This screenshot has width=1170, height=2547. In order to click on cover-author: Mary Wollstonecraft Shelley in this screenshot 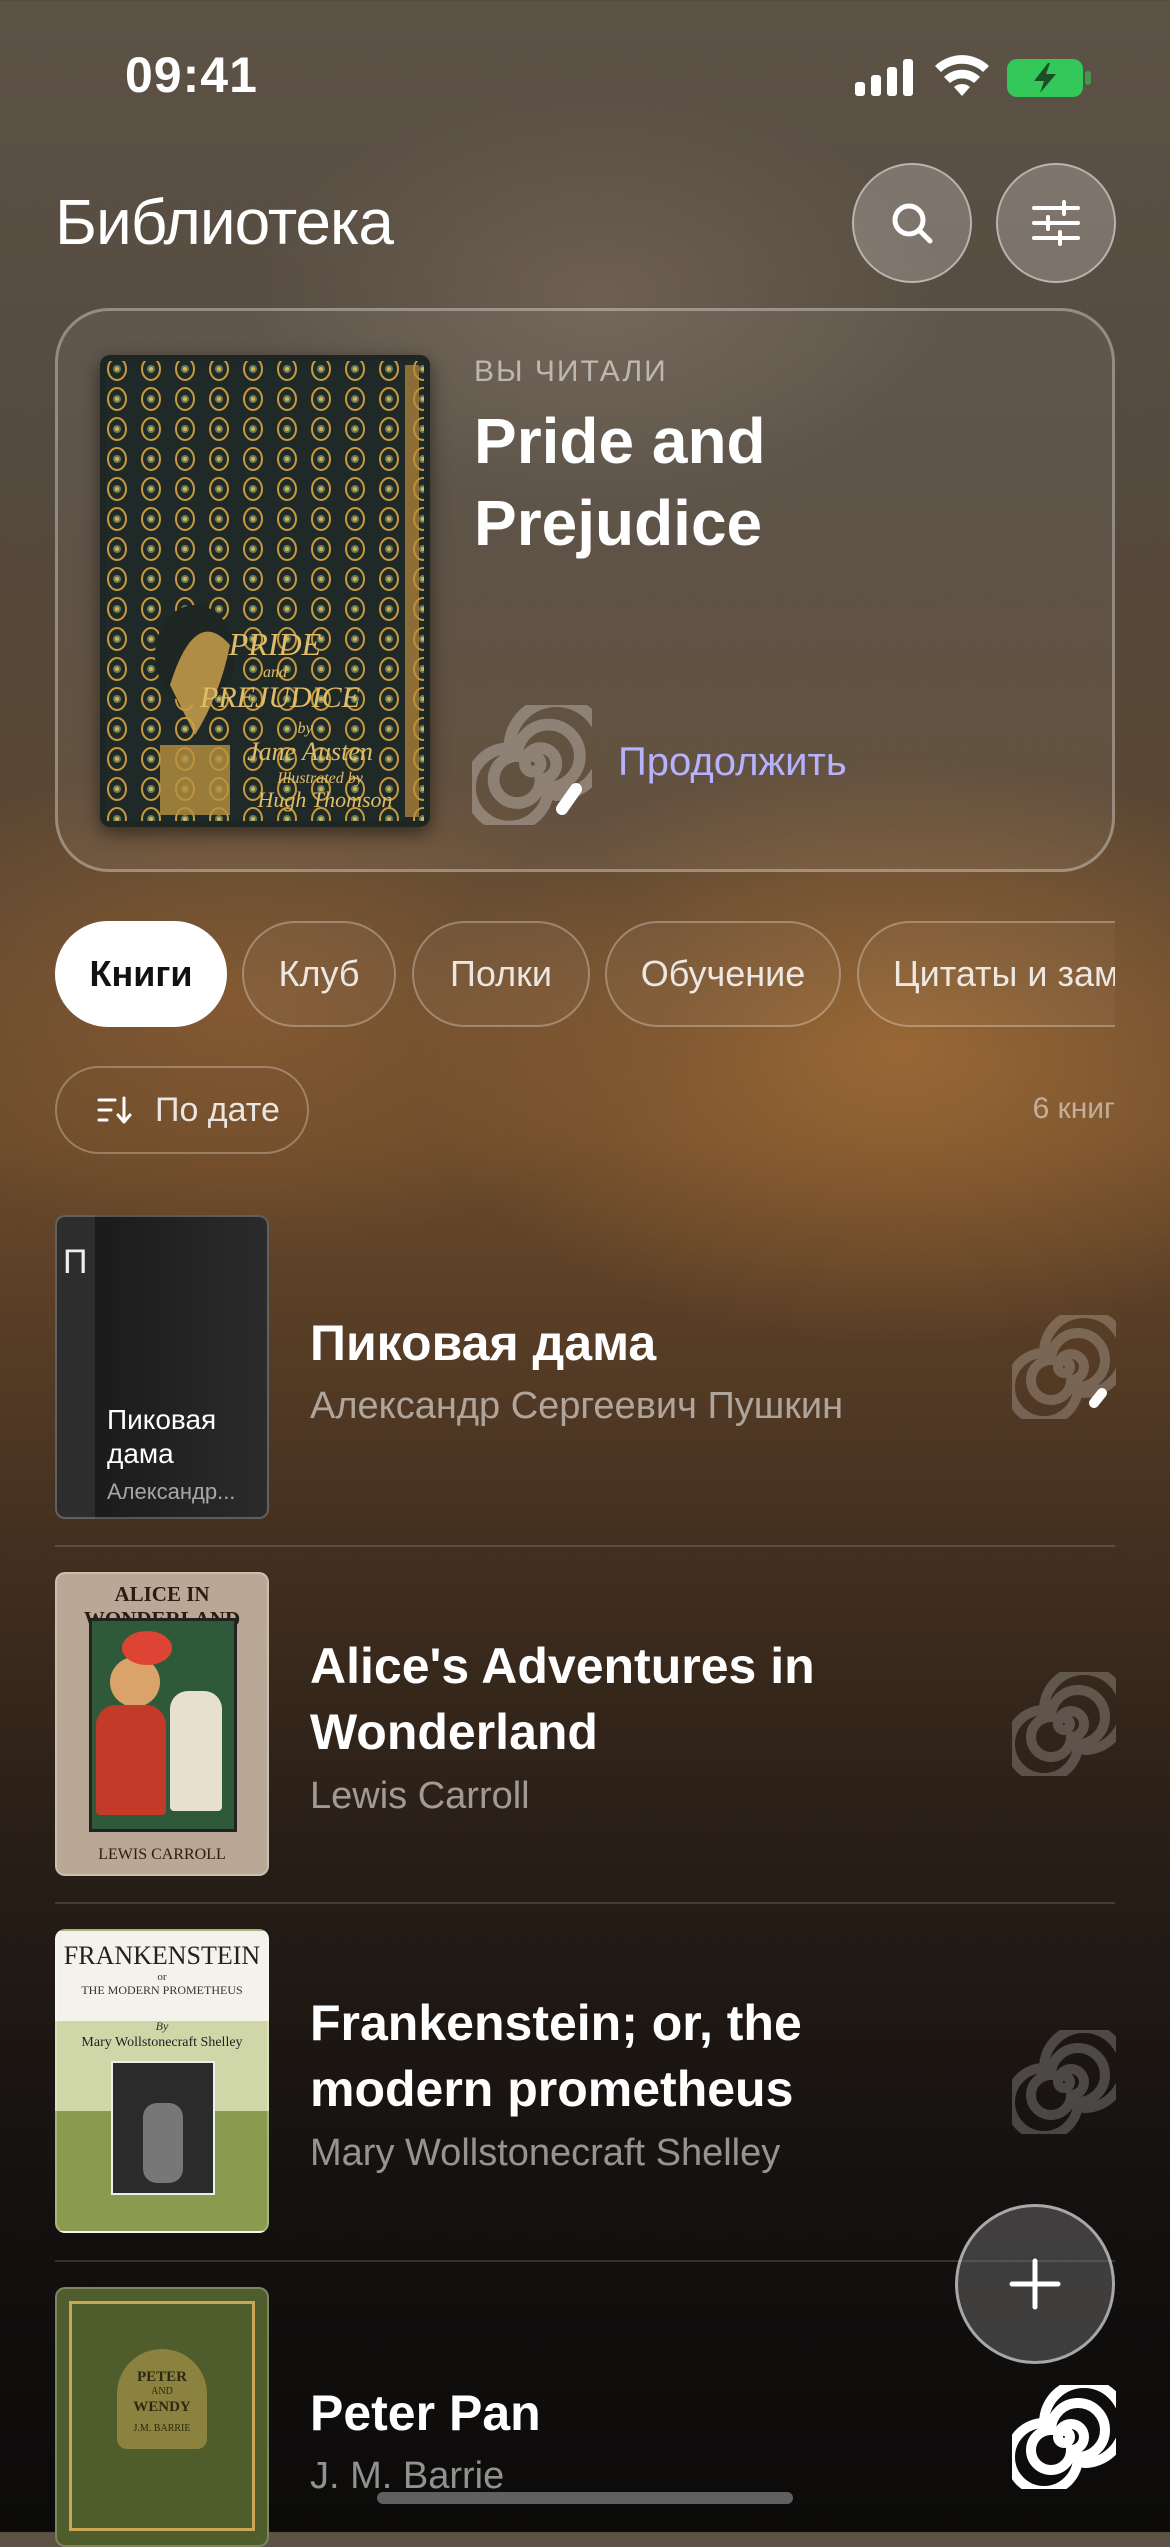, I will do `click(162, 2042)`.